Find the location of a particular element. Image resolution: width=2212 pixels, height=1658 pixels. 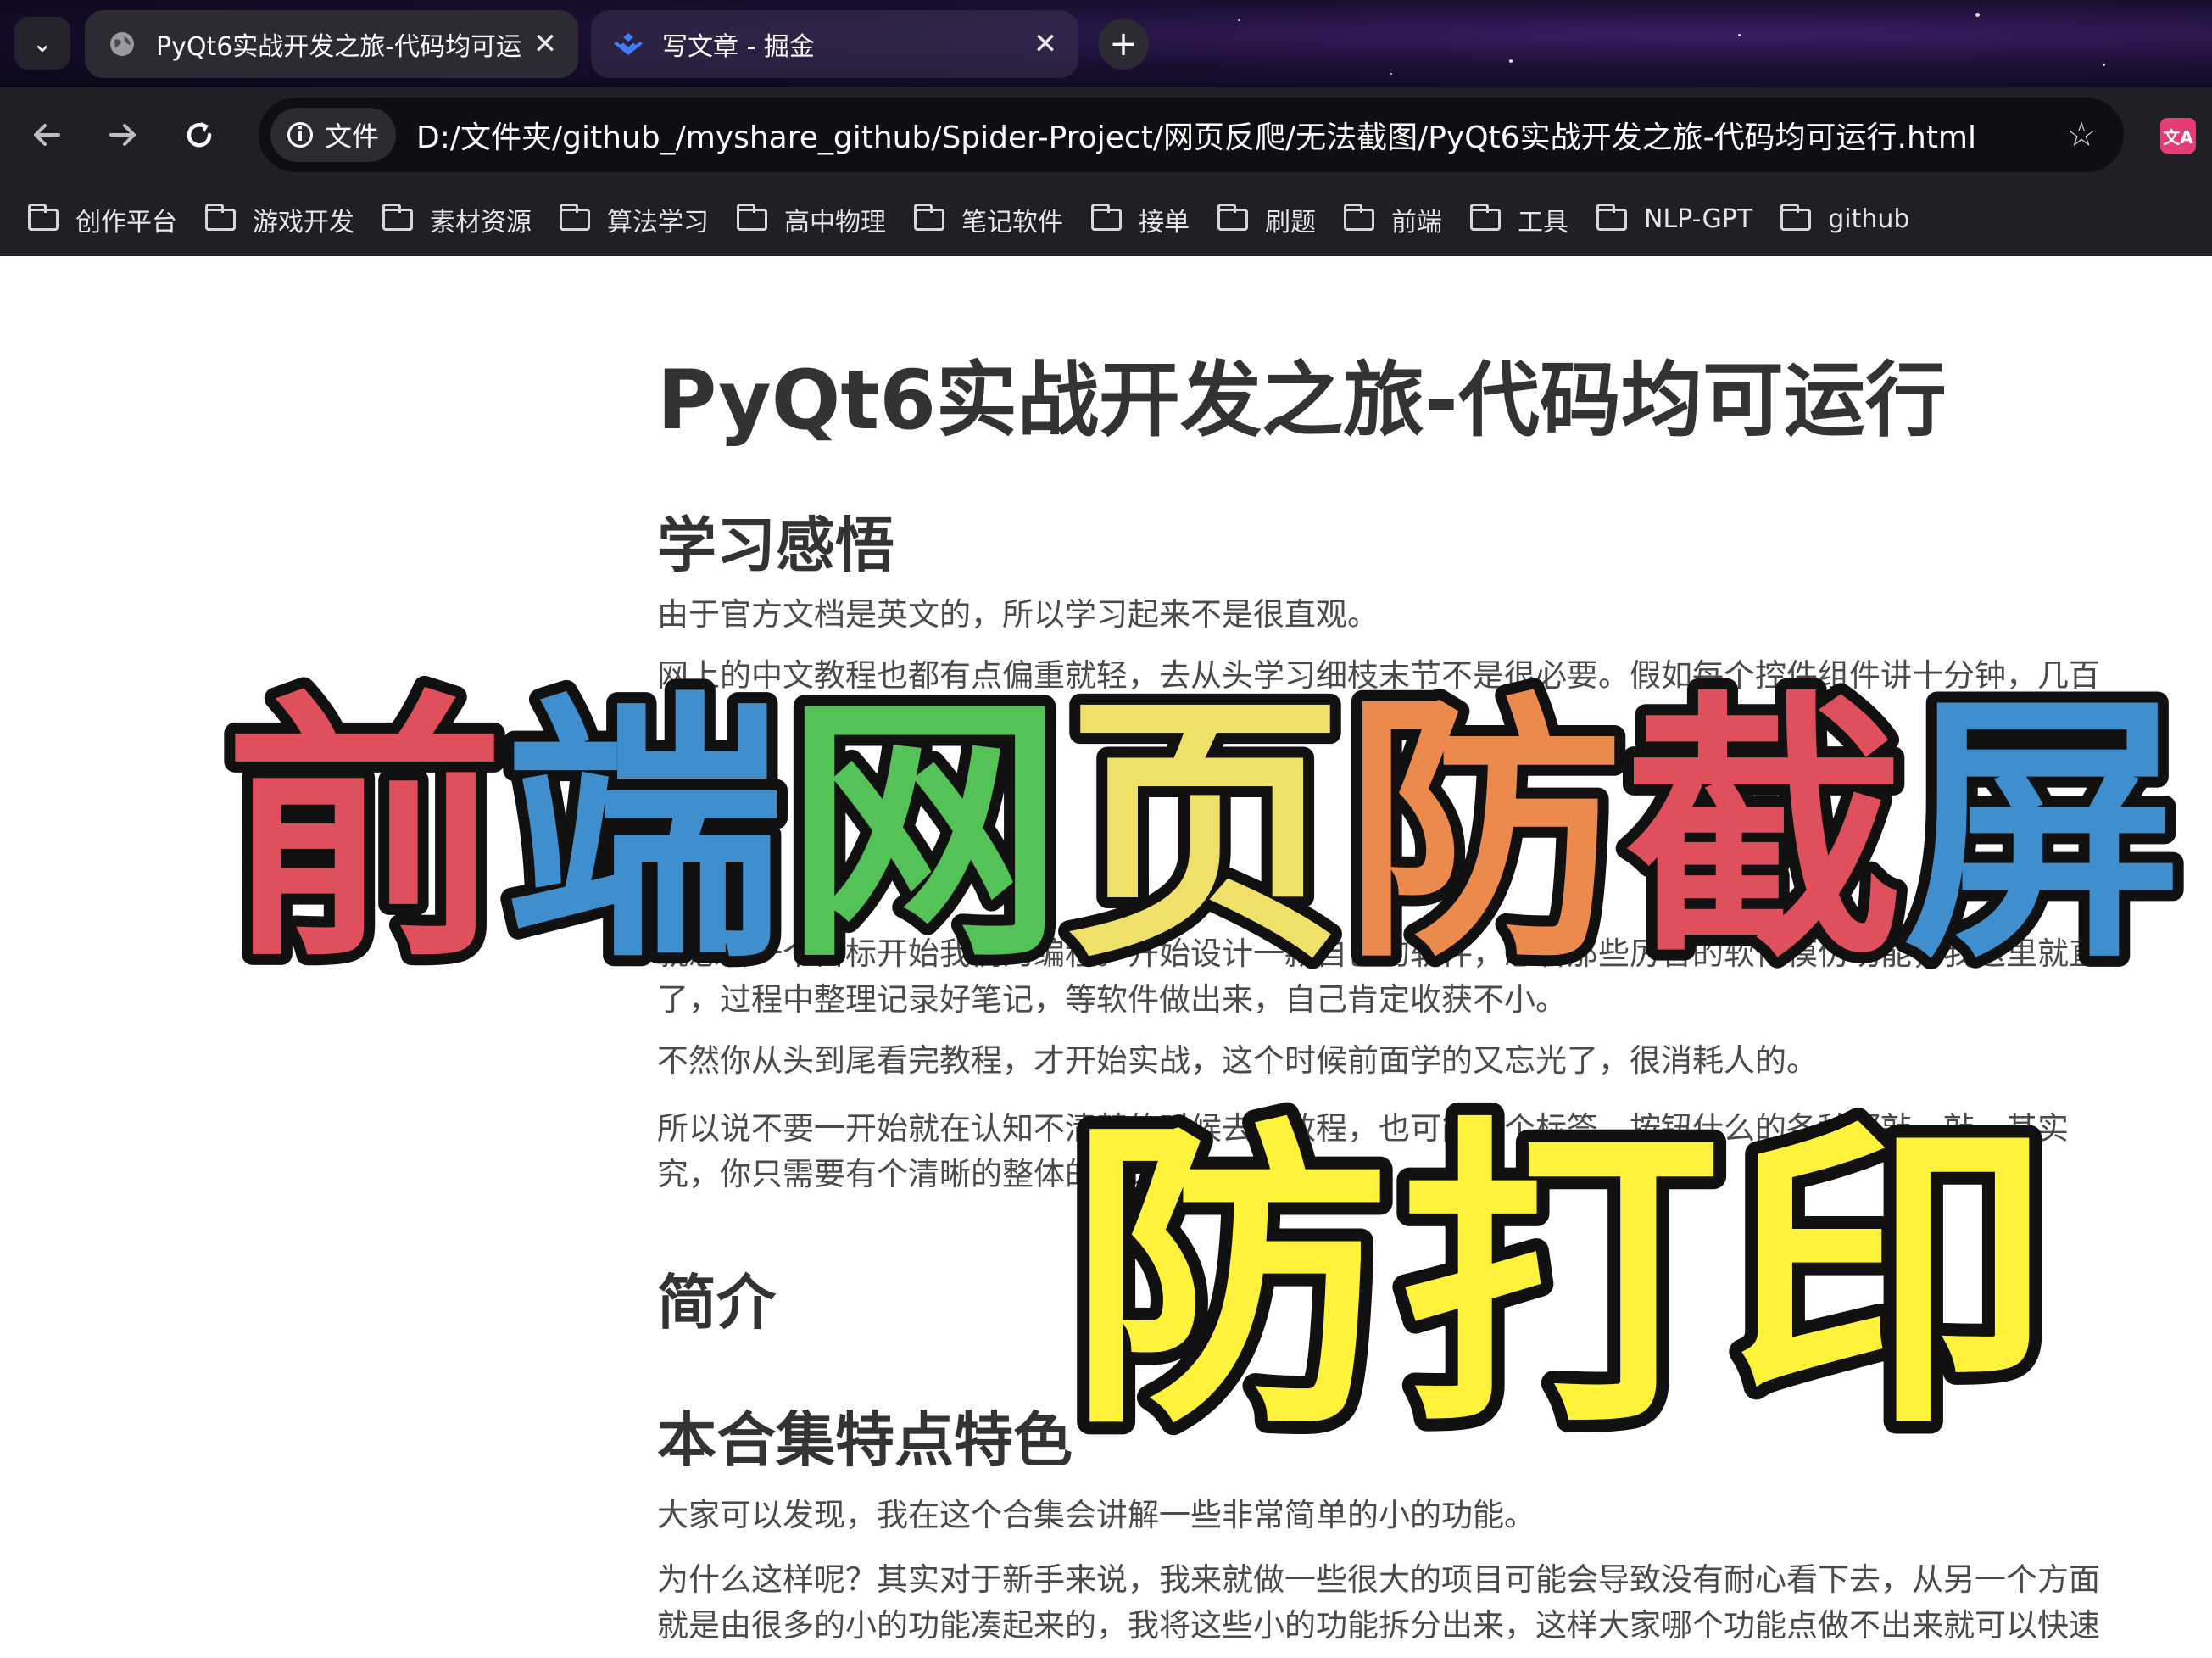

juejin-icon is located at coordinates (628, 44).